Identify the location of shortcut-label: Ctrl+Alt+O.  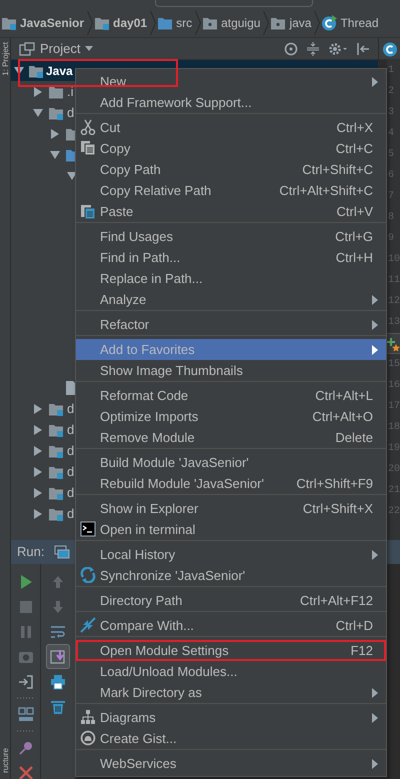
(342, 417).